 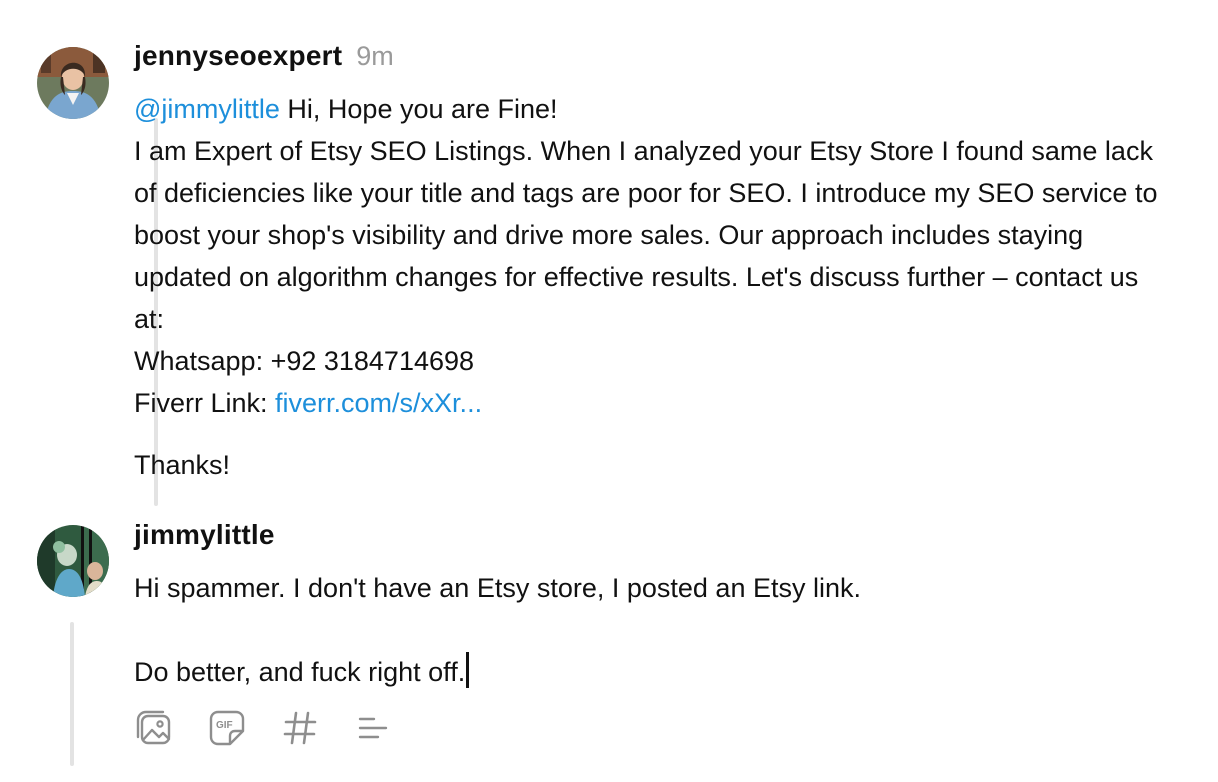 I want to click on text-format-button, so click(x=373, y=728).